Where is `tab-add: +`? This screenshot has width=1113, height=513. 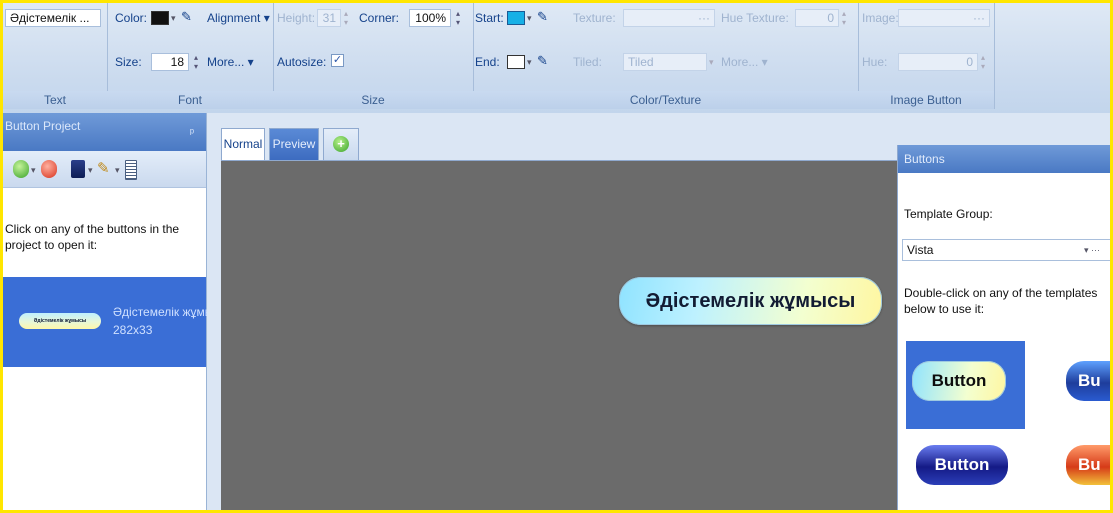
tab-add: + is located at coordinates (341, 144).